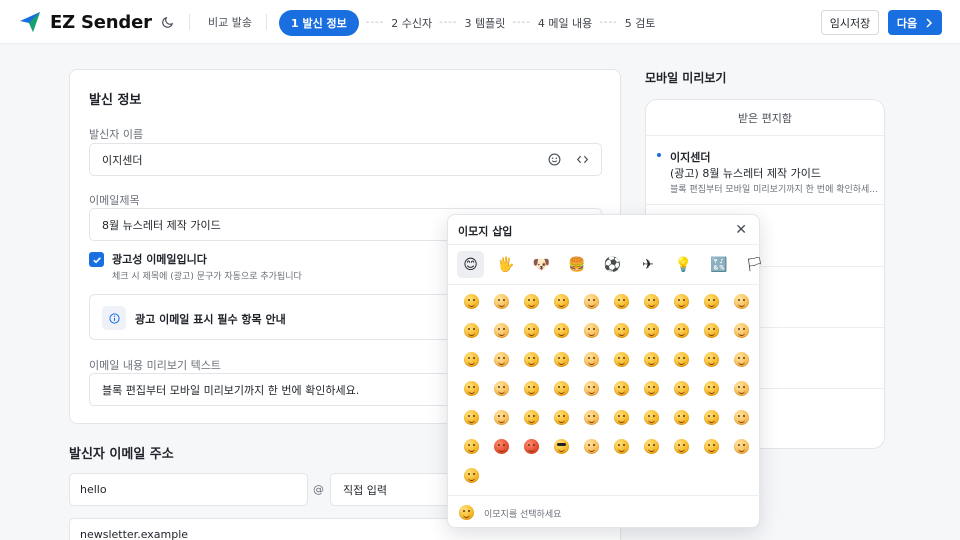 Image resolution: width=960 pixels, height=540 pixels. I want to click on food-icon: 🍔, so click(577, 264).